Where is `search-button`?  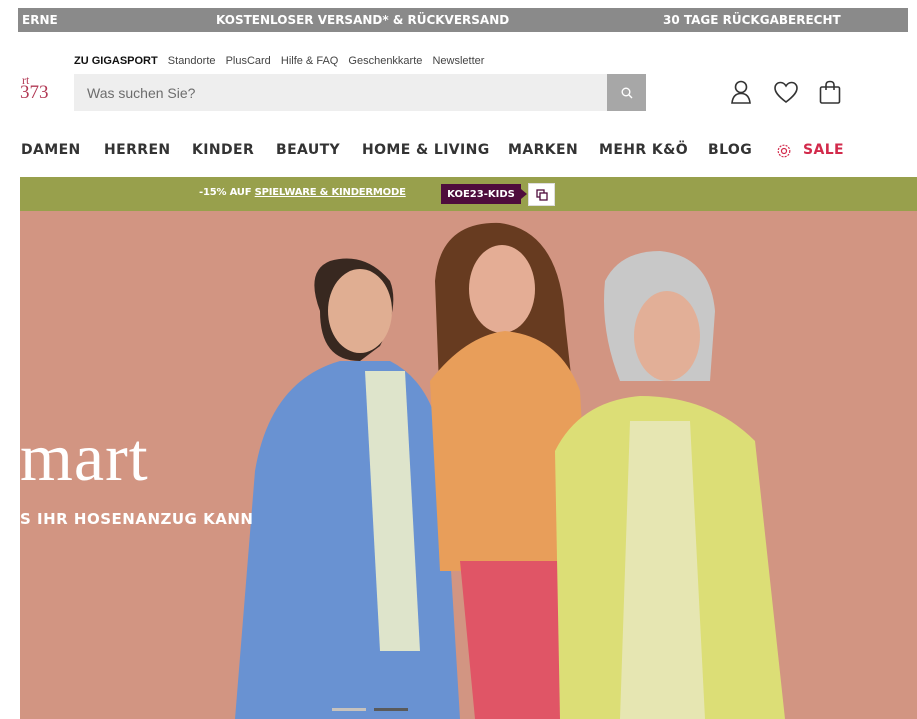
search-button is located at coordinates (626, 92).